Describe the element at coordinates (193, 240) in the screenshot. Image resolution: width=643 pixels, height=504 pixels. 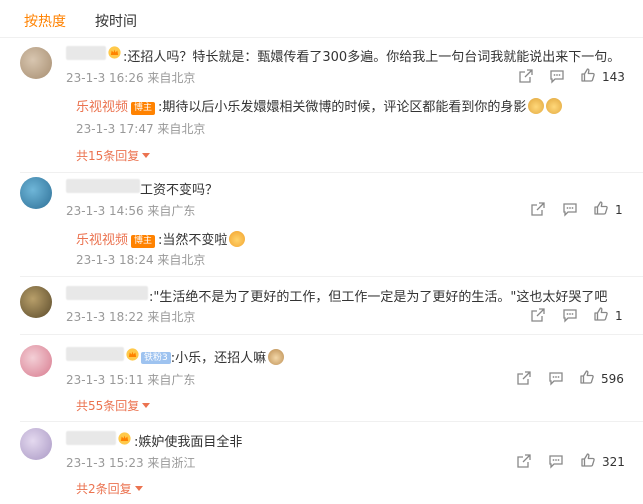
I see `reply-content: :当然不变啦` at that location.